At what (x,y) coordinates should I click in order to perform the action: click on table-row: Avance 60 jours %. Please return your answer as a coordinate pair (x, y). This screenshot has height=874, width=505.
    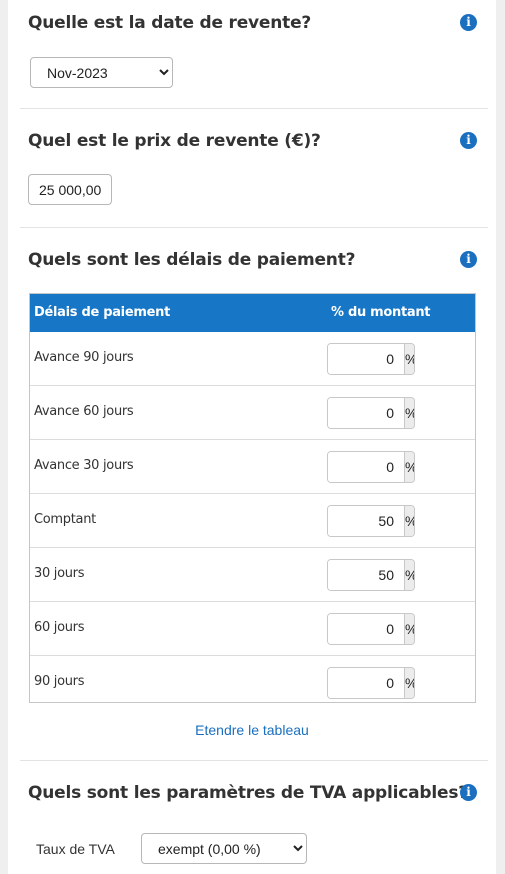
    Looking at the image, I should click on (252, 412).